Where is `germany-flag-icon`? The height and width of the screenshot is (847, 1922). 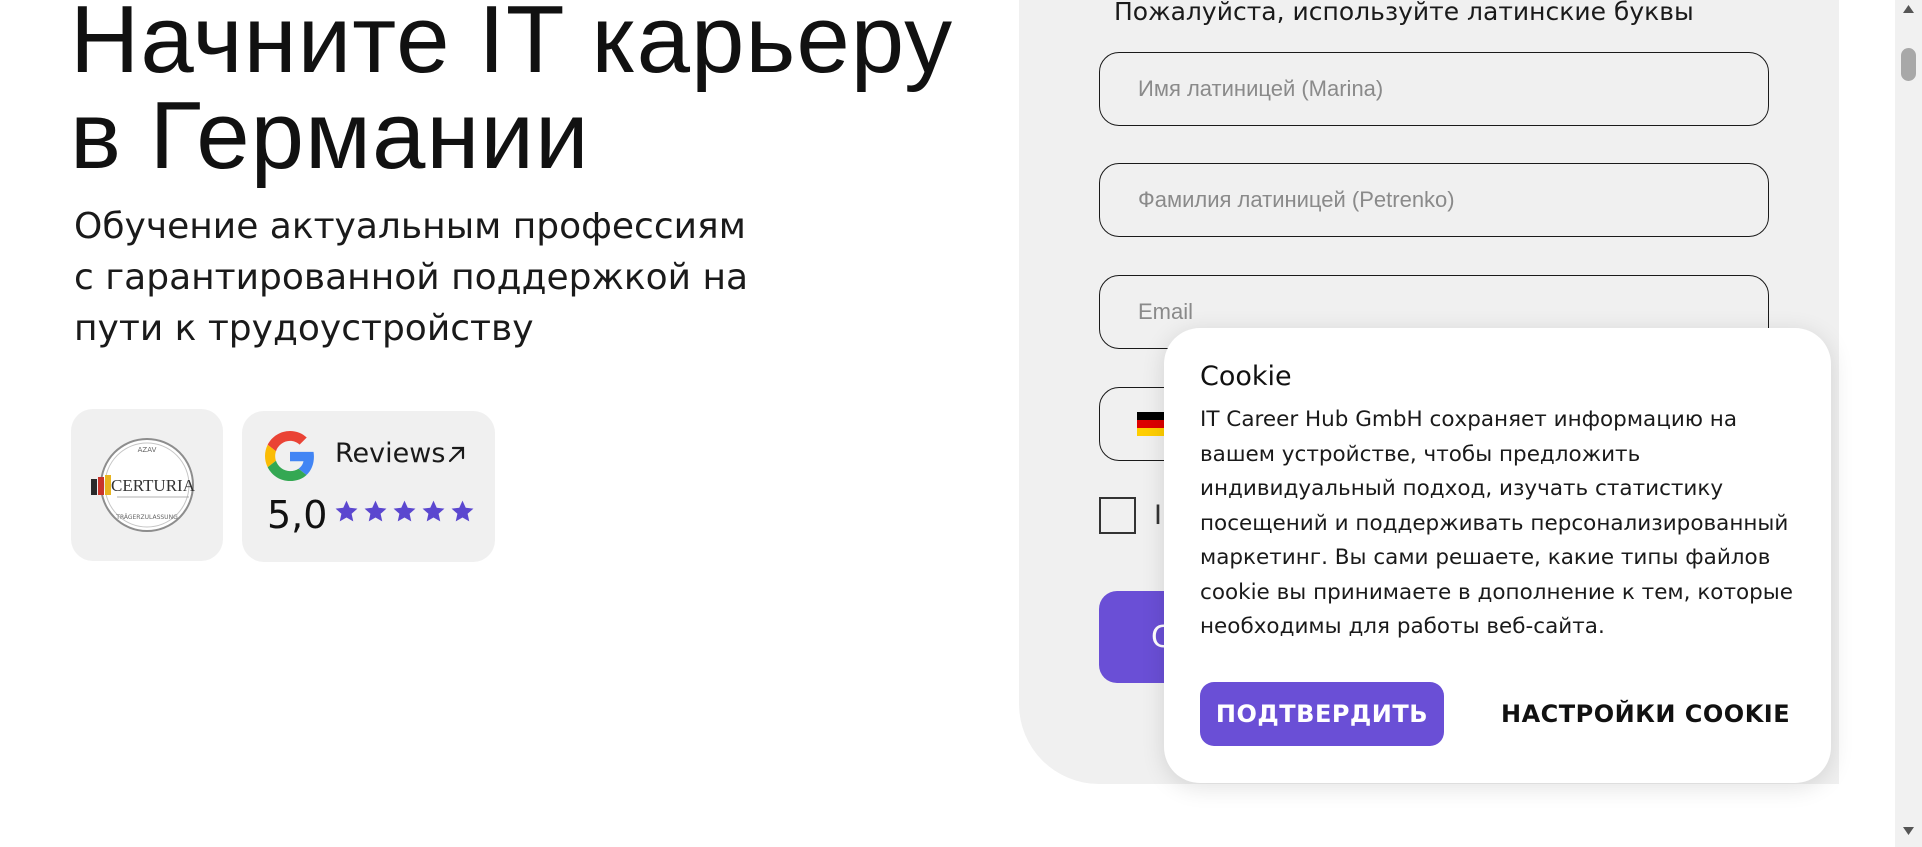 germany-flag-icon is located at coordinates (1151, 424).